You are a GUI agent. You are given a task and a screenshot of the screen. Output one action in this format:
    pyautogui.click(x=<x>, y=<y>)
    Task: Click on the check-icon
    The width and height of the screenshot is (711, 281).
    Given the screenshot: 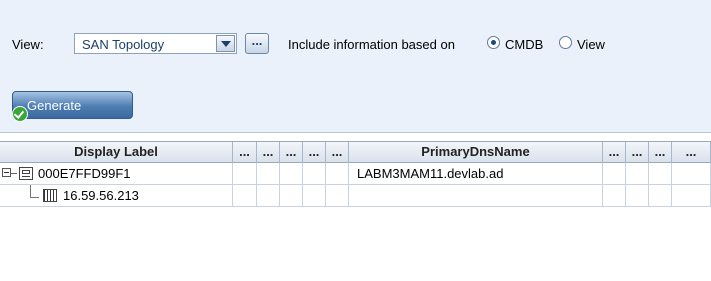 What is the action you would take?
    pyautogui.click(x=20, y=114)
    